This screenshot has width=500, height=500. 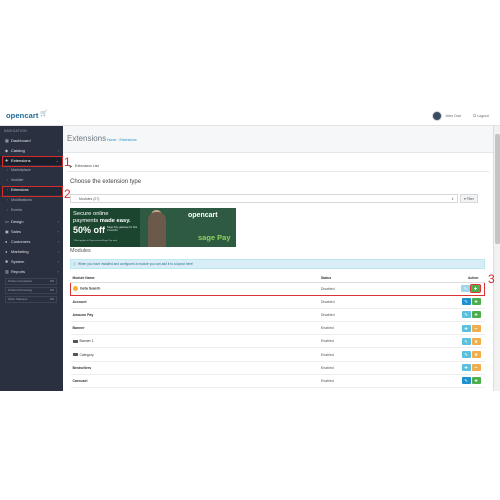 What do you see at coordinates (469, 198) in the screenshot?
I see `filter-button: ▾ Filter` at bounding box center [469, 198].